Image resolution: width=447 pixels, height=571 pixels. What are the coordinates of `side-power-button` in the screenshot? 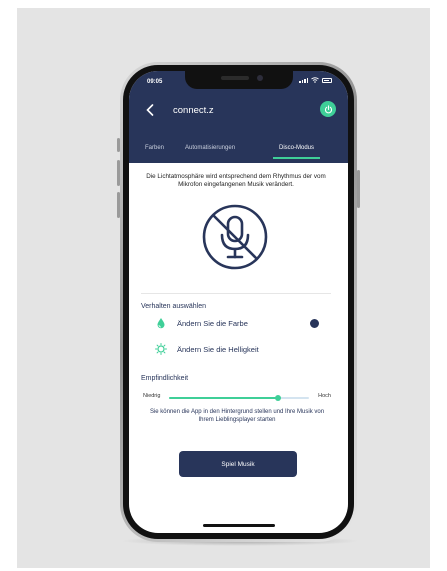 It's located at (358, 189).